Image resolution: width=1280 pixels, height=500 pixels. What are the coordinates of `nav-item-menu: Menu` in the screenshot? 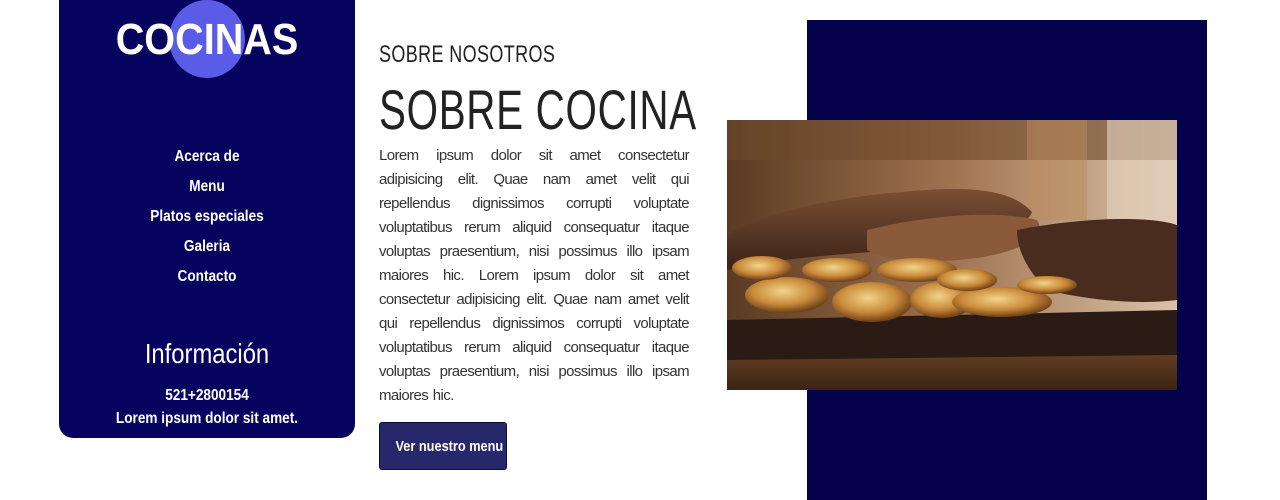 It's located at (207, 187).